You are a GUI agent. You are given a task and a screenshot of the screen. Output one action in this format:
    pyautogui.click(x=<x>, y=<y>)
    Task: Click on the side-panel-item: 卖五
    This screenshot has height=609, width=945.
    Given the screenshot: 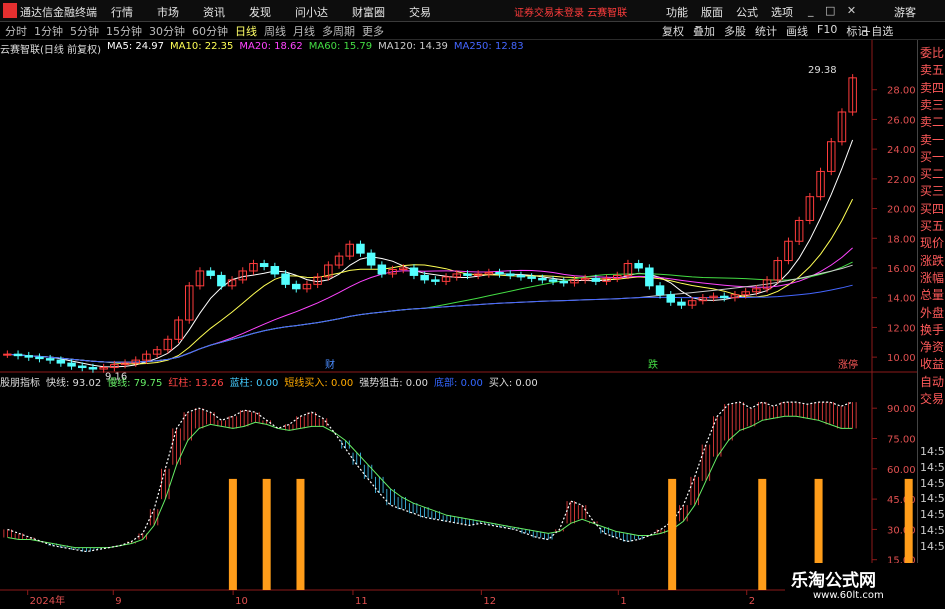 What is the action you would take?
    pyautogui.click(x=932, y=70)
    